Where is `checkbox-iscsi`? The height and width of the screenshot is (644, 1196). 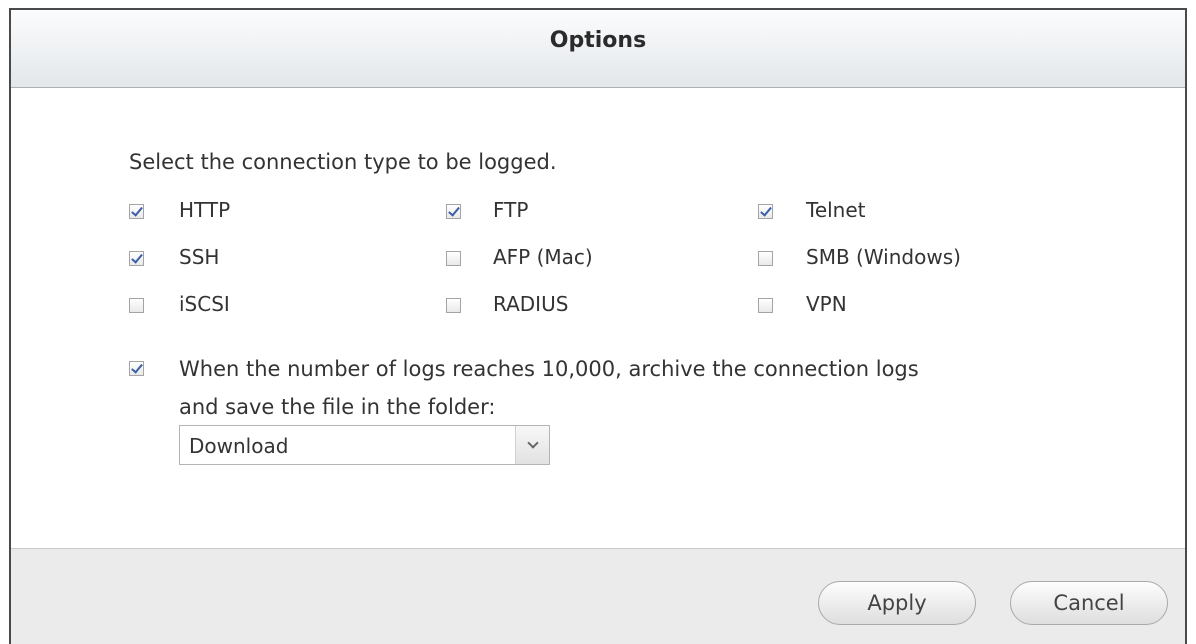 checkbox-iscsi is located at coordinates (136, 305).